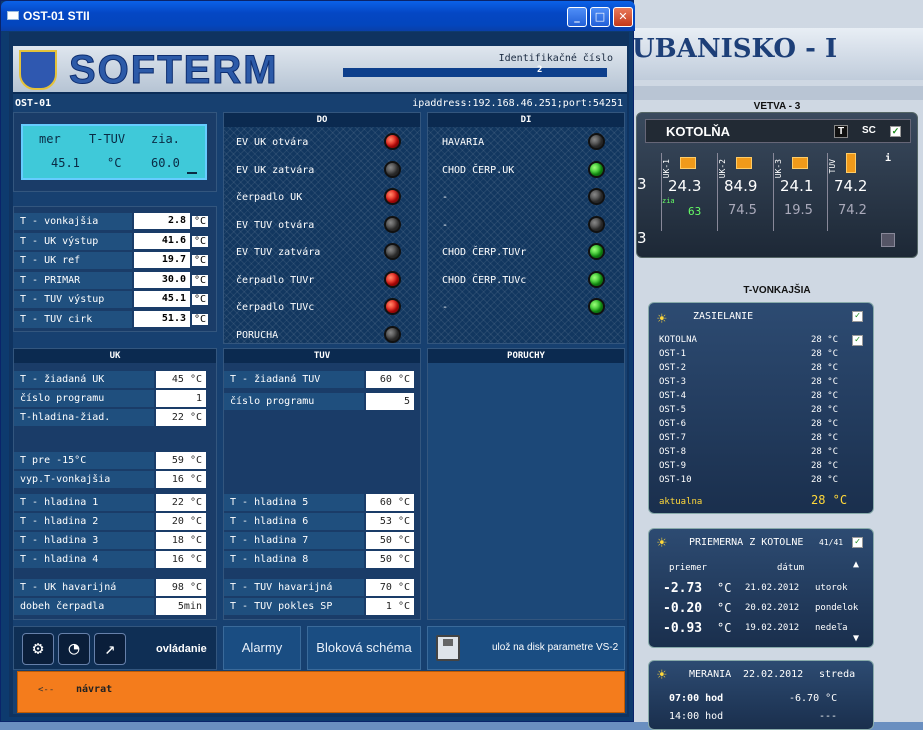 The image size is (923, 730). I want to click on info-icon: i, so click(888, 158).